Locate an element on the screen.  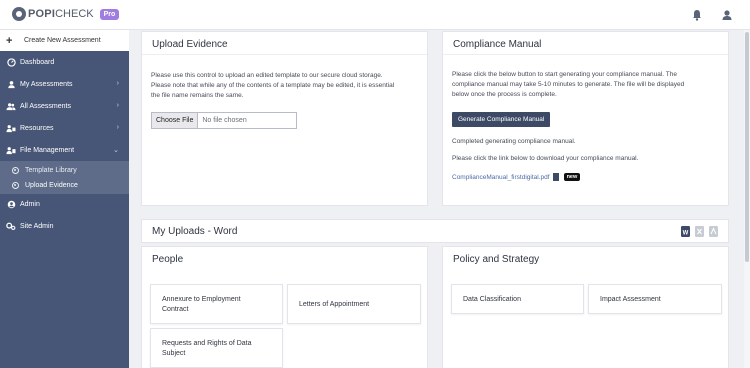
sidebar-item-label: My Assessments is located at coordinates (46, 84).